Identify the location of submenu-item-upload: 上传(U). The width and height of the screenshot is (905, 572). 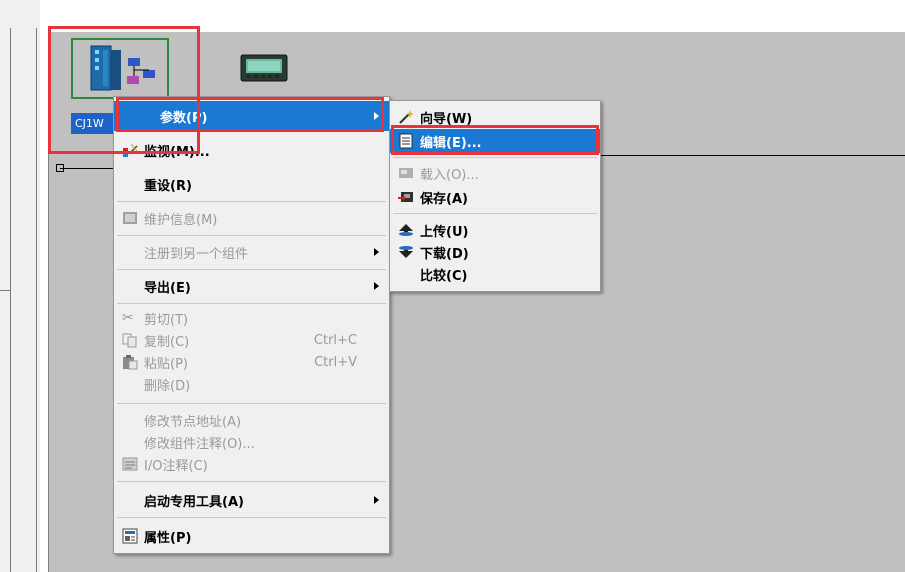
(495, 230).